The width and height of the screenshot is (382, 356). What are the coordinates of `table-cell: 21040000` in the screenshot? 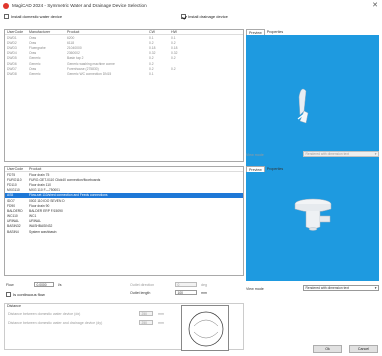 It's located at (74, 47).